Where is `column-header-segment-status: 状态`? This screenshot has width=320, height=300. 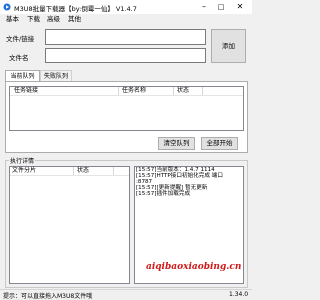 column-header-segment-status: 状态 is located at coordinates (83, 171).